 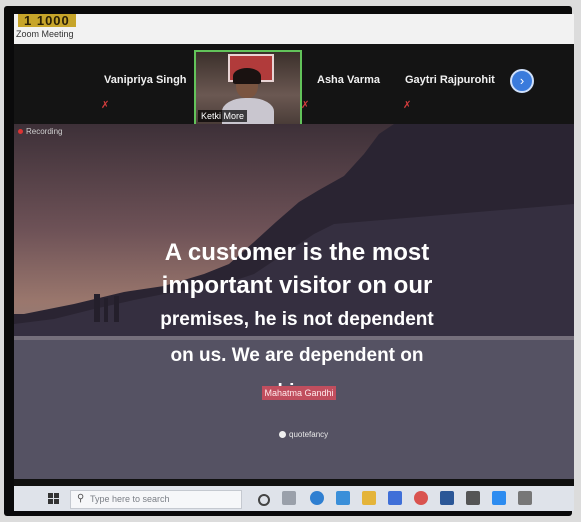 I want to click on task-view-icon, so click(x=289, y=498).